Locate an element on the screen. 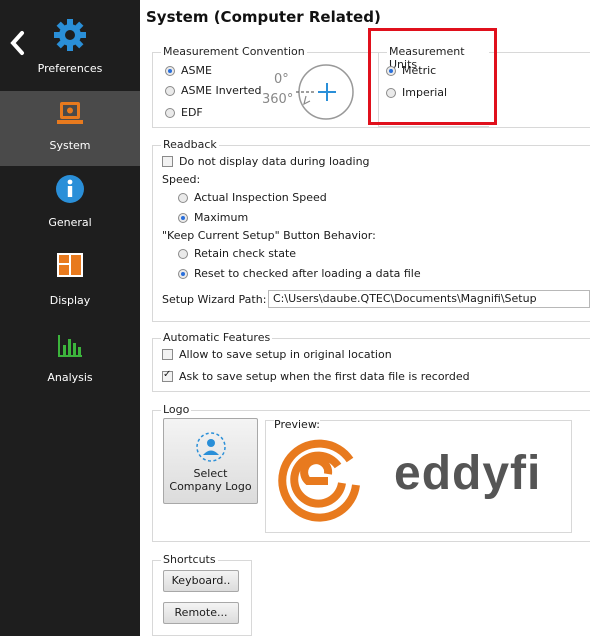  sidebar-item-analysis: Analysis is located at coordinates (70, 356).